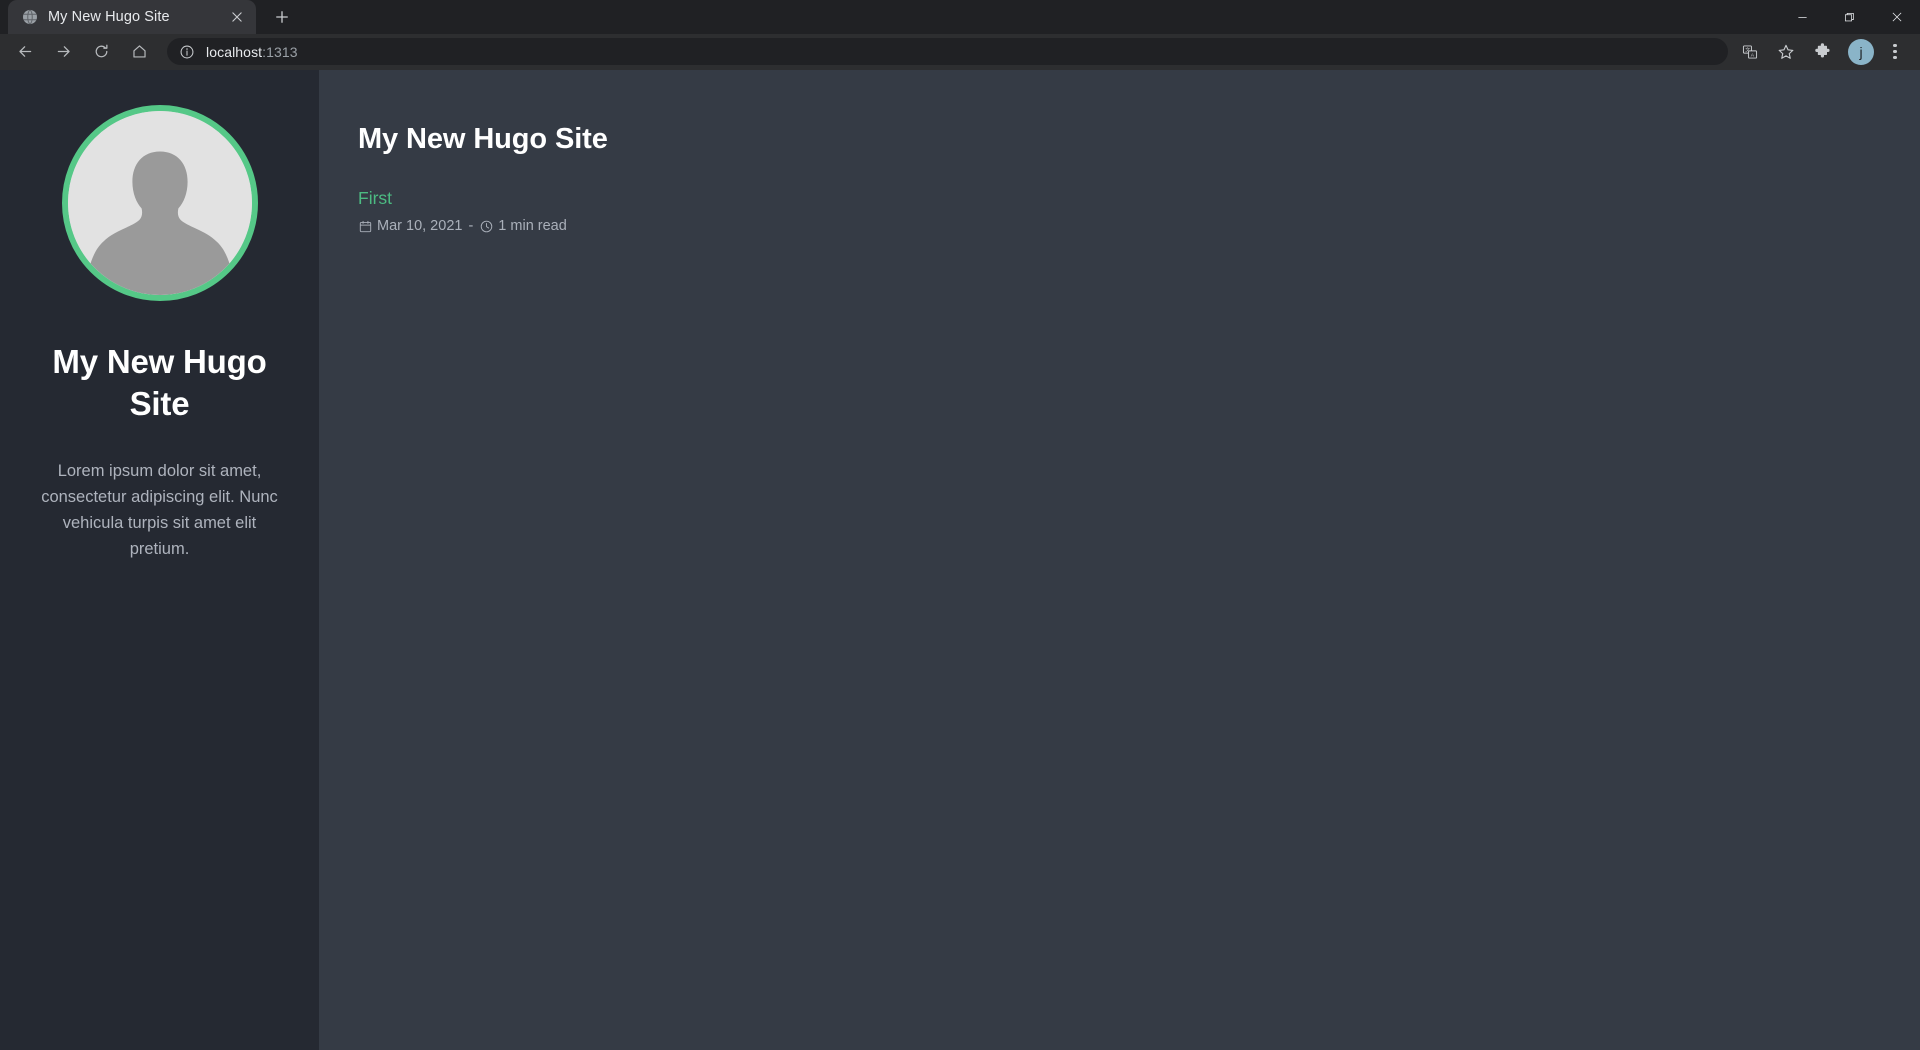 The width and height of the screenshot is (1920, 1050). What do you see at coordinates (1802, 17) in the screenshot?
I see `minimize-button` at bounding box center [1802, 17].